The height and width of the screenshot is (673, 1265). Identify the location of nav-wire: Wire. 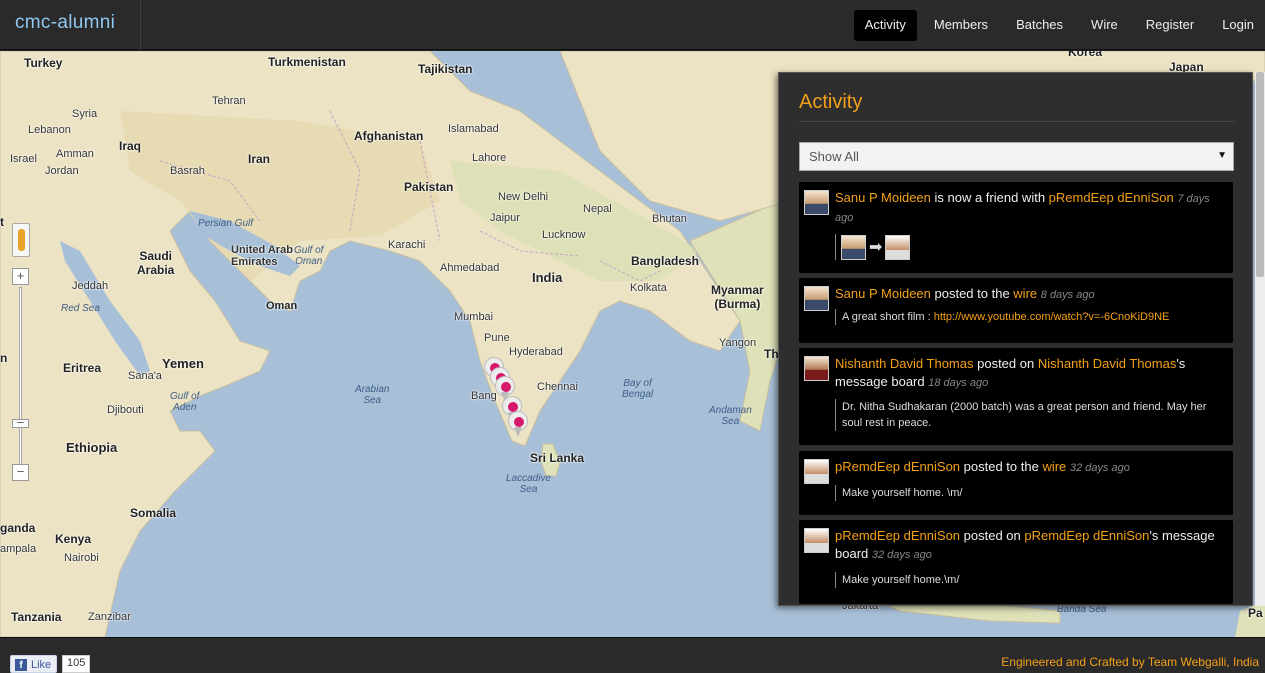
(1104, 25).